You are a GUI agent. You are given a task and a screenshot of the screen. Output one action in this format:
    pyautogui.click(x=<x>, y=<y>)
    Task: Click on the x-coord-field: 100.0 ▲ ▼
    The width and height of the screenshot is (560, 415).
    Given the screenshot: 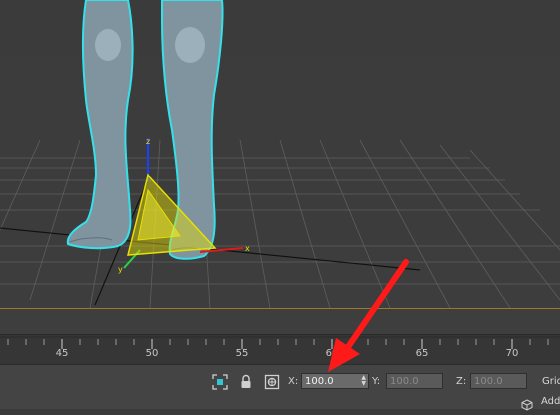 What is the action you would take?
    pyautogui.click(x=335, y=381)
    